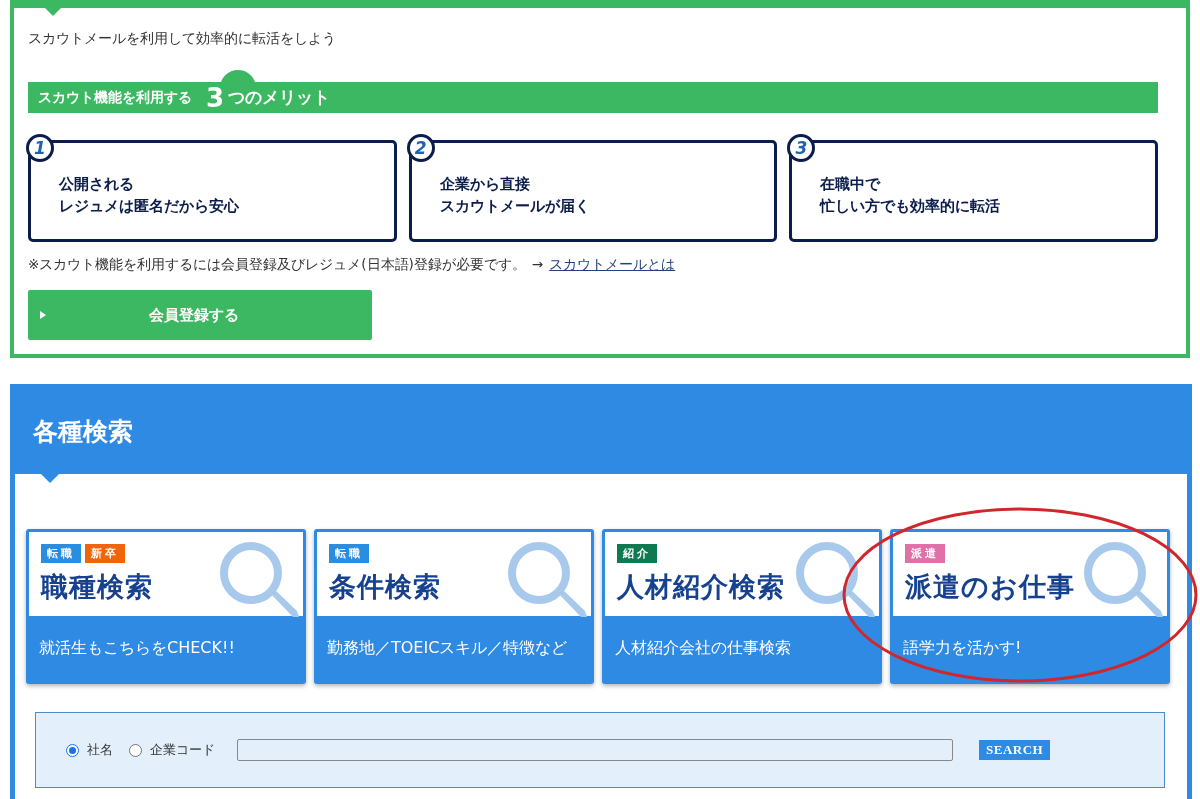  I want to click on merit-text: 在職中で, so click(851, 185).